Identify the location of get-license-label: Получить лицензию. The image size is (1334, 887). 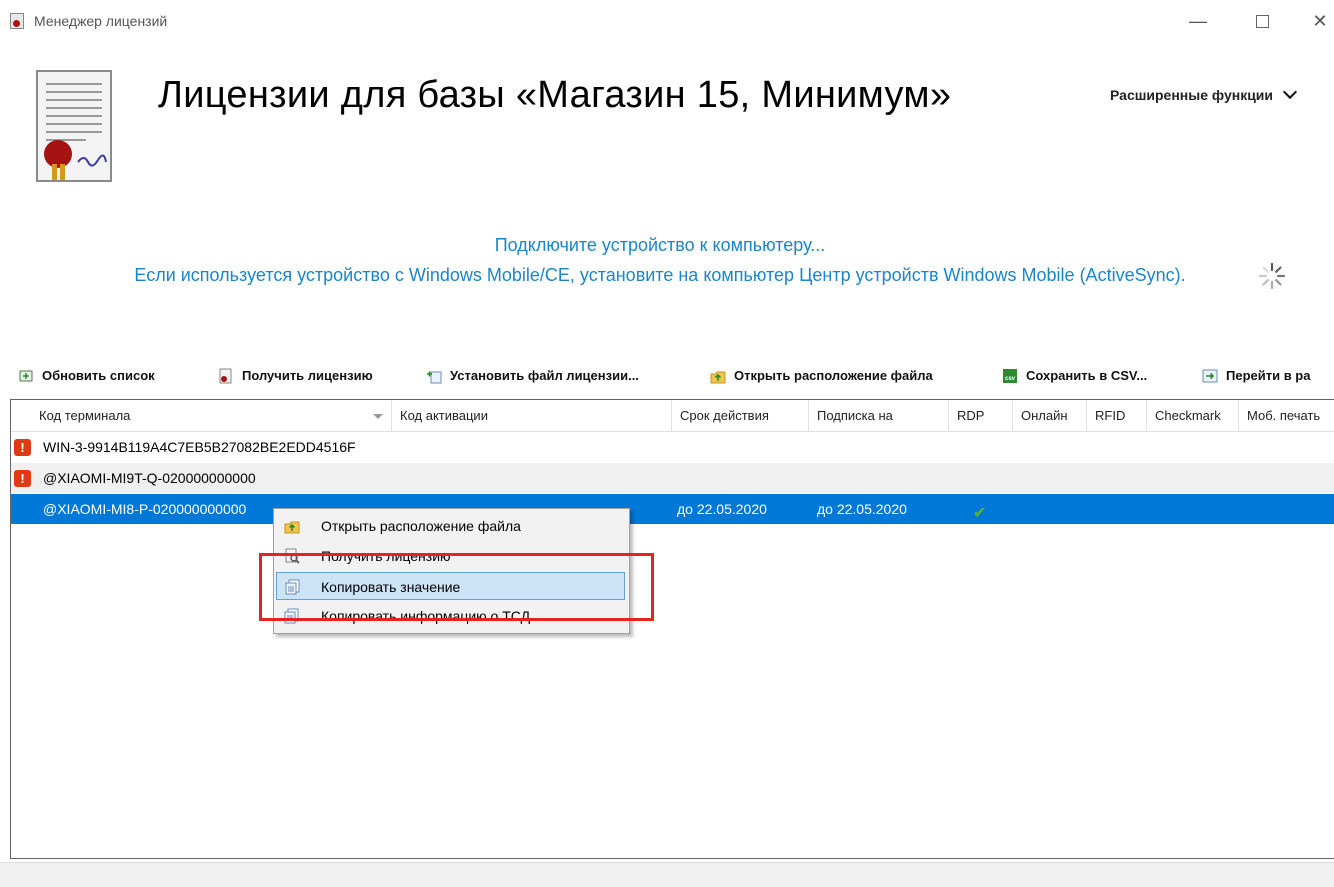
(307, 375).